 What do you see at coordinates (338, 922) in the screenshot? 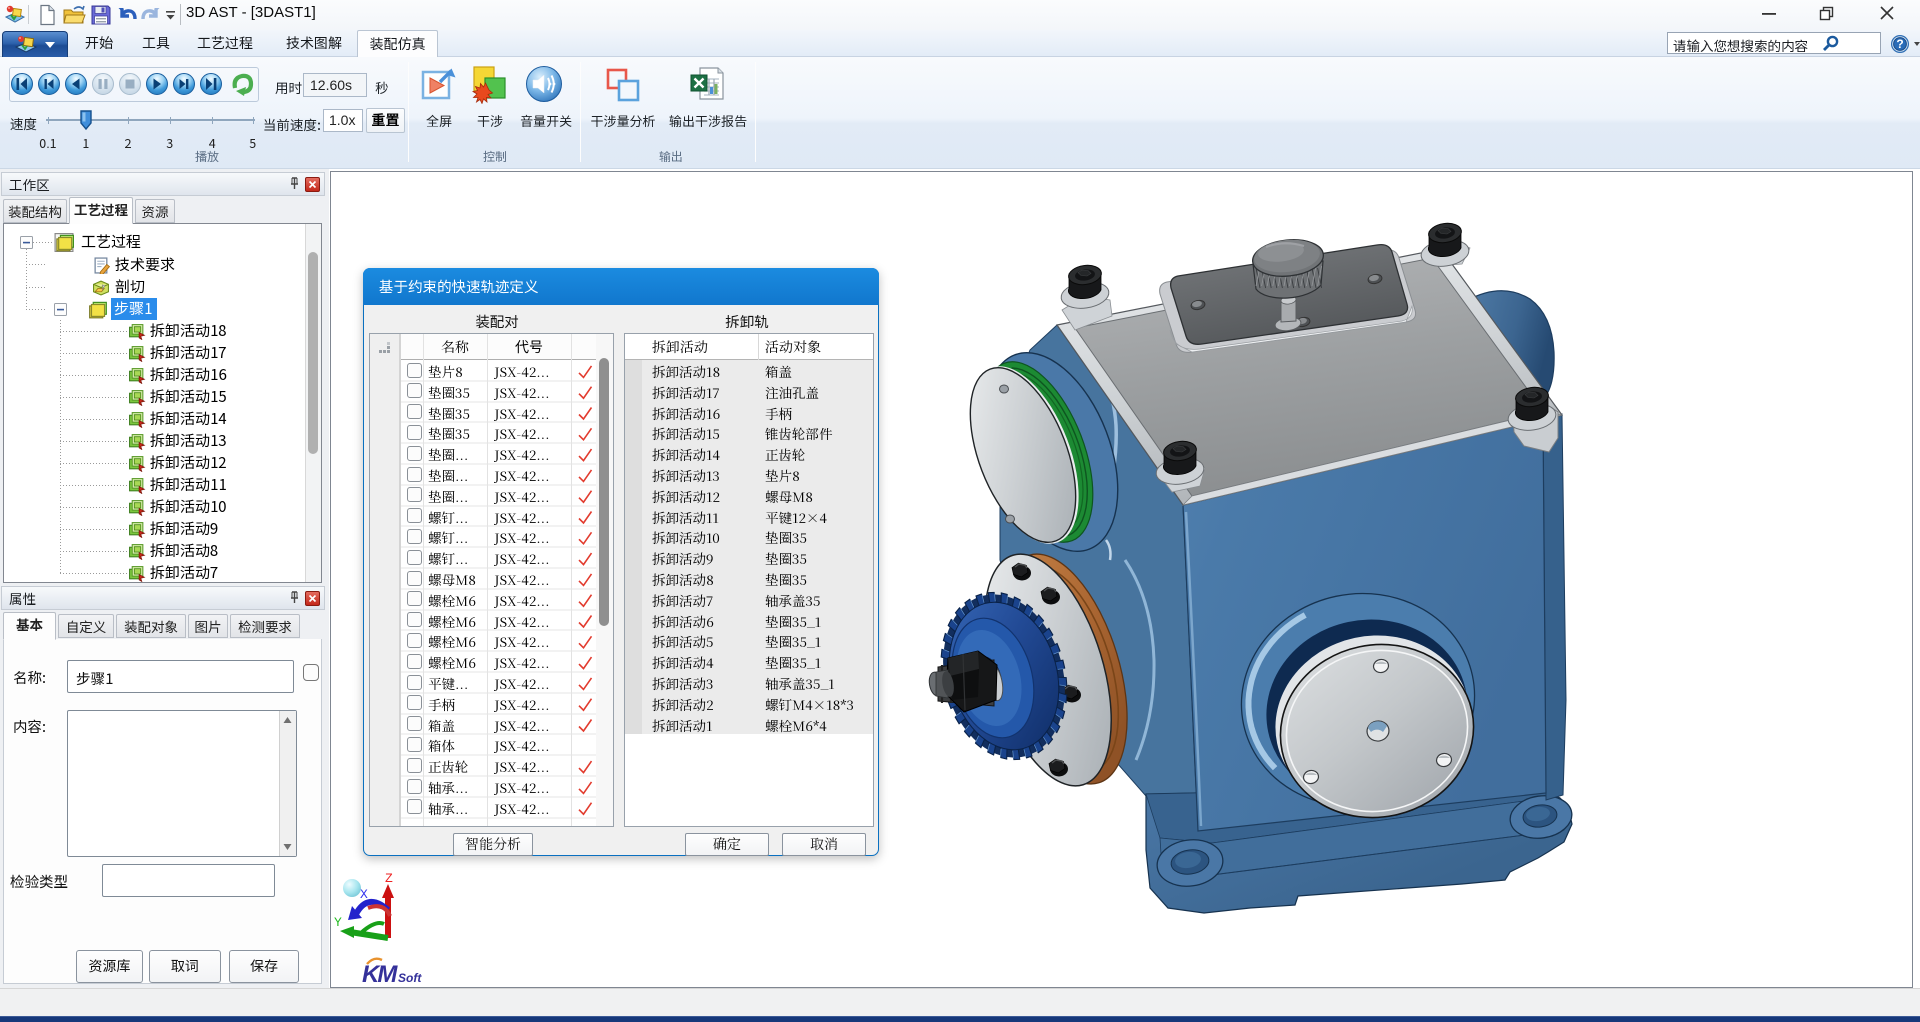
I see `svg-text: Y` at bounding box center [338, 922].